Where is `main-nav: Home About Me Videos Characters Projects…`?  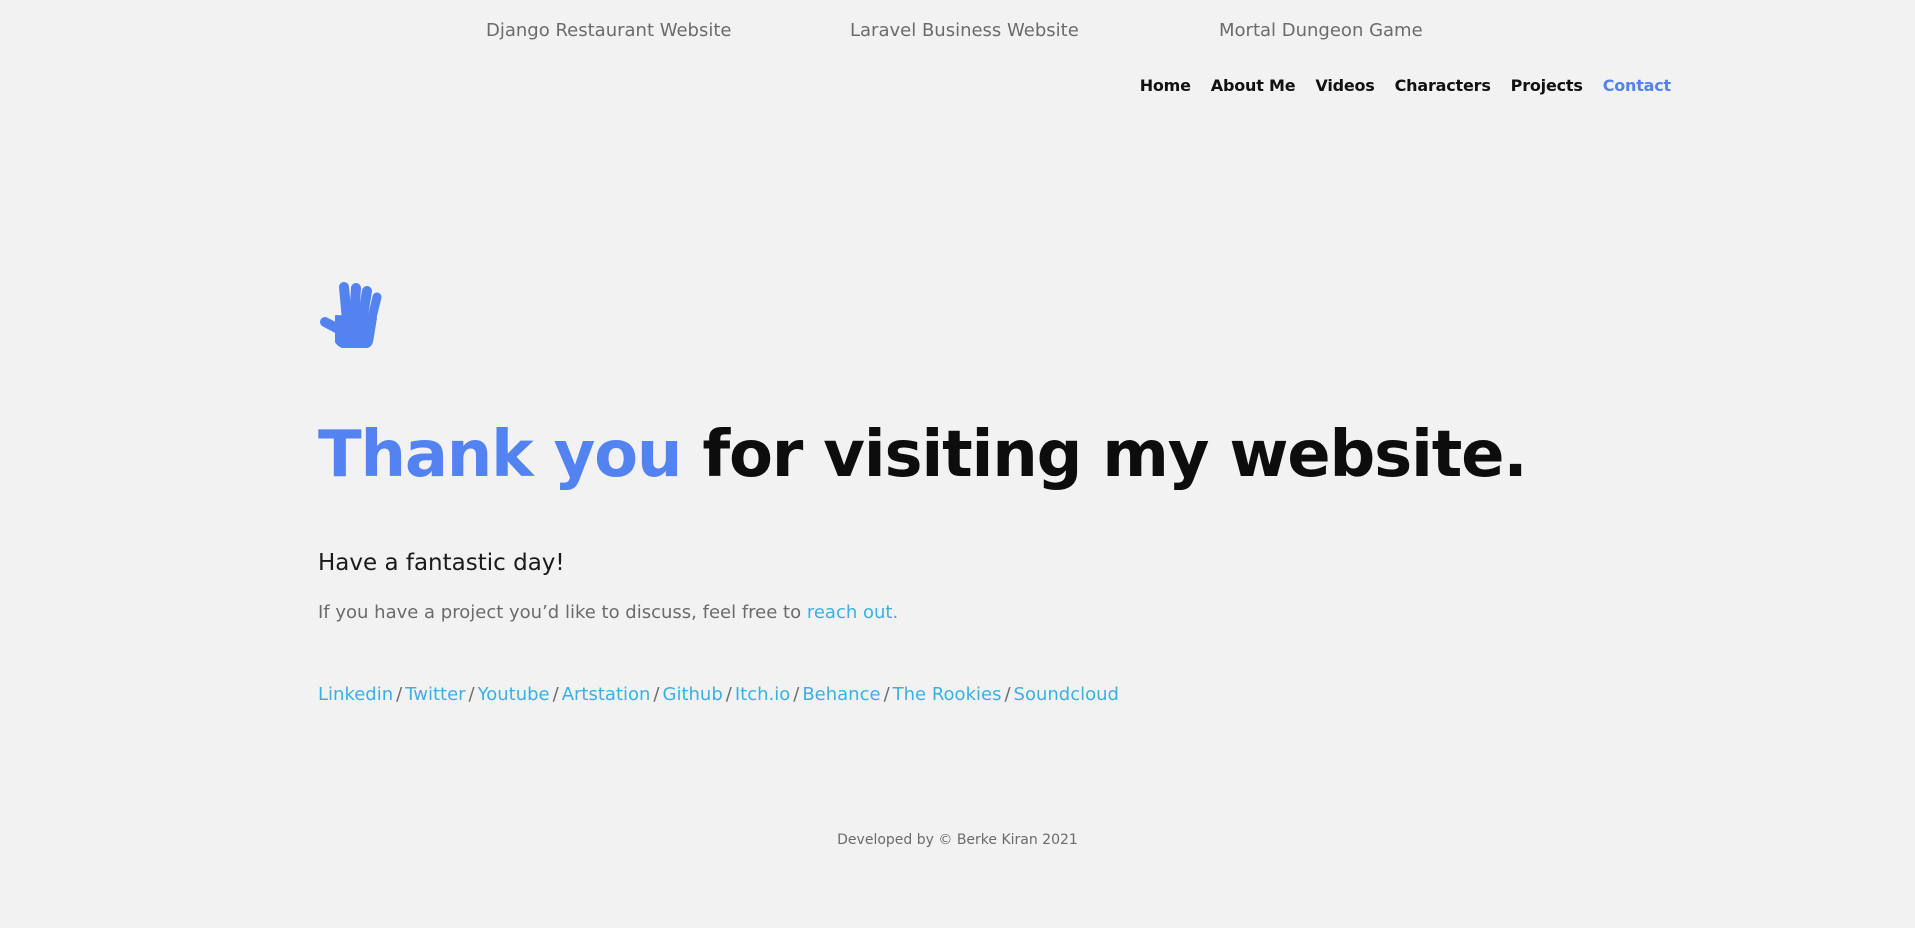
main-nav: Home About Me Videos Characters Projects… is located at coordinates (1406, 85).